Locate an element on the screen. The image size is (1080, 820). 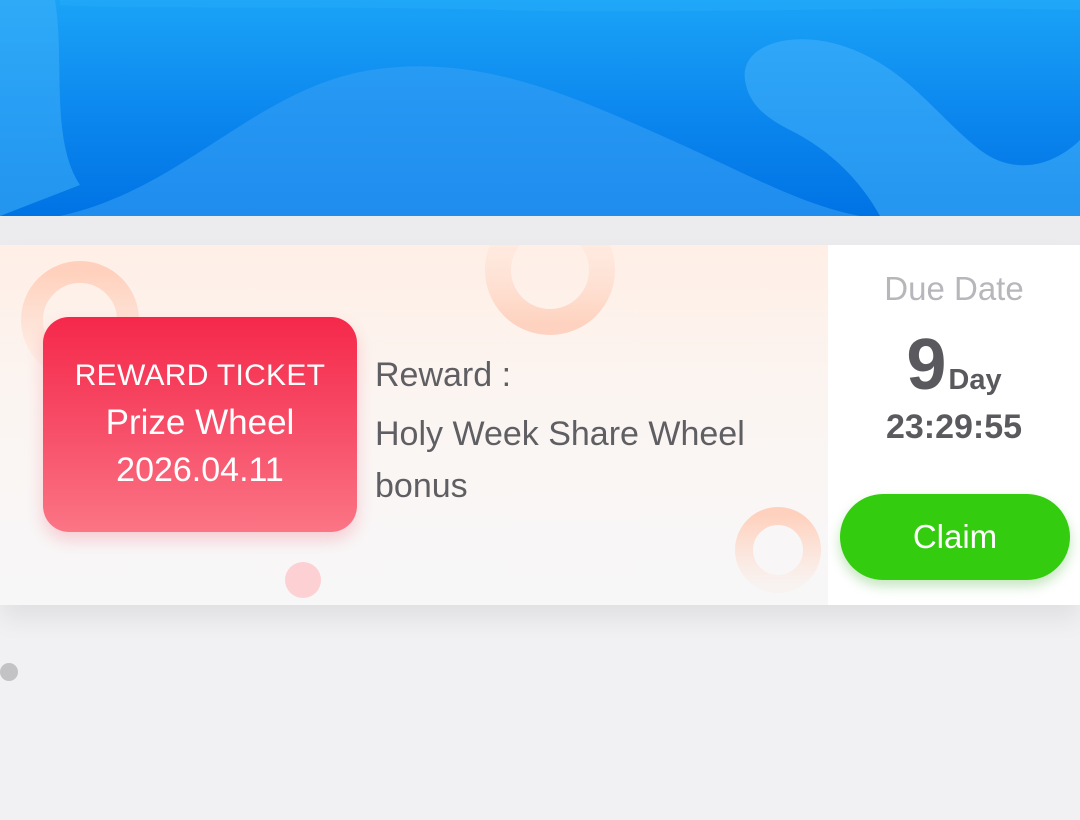
reward-ticket-badge: REWARD TICKET Prize Wheel 2026.04.11 is located at coordinates (200, 424).